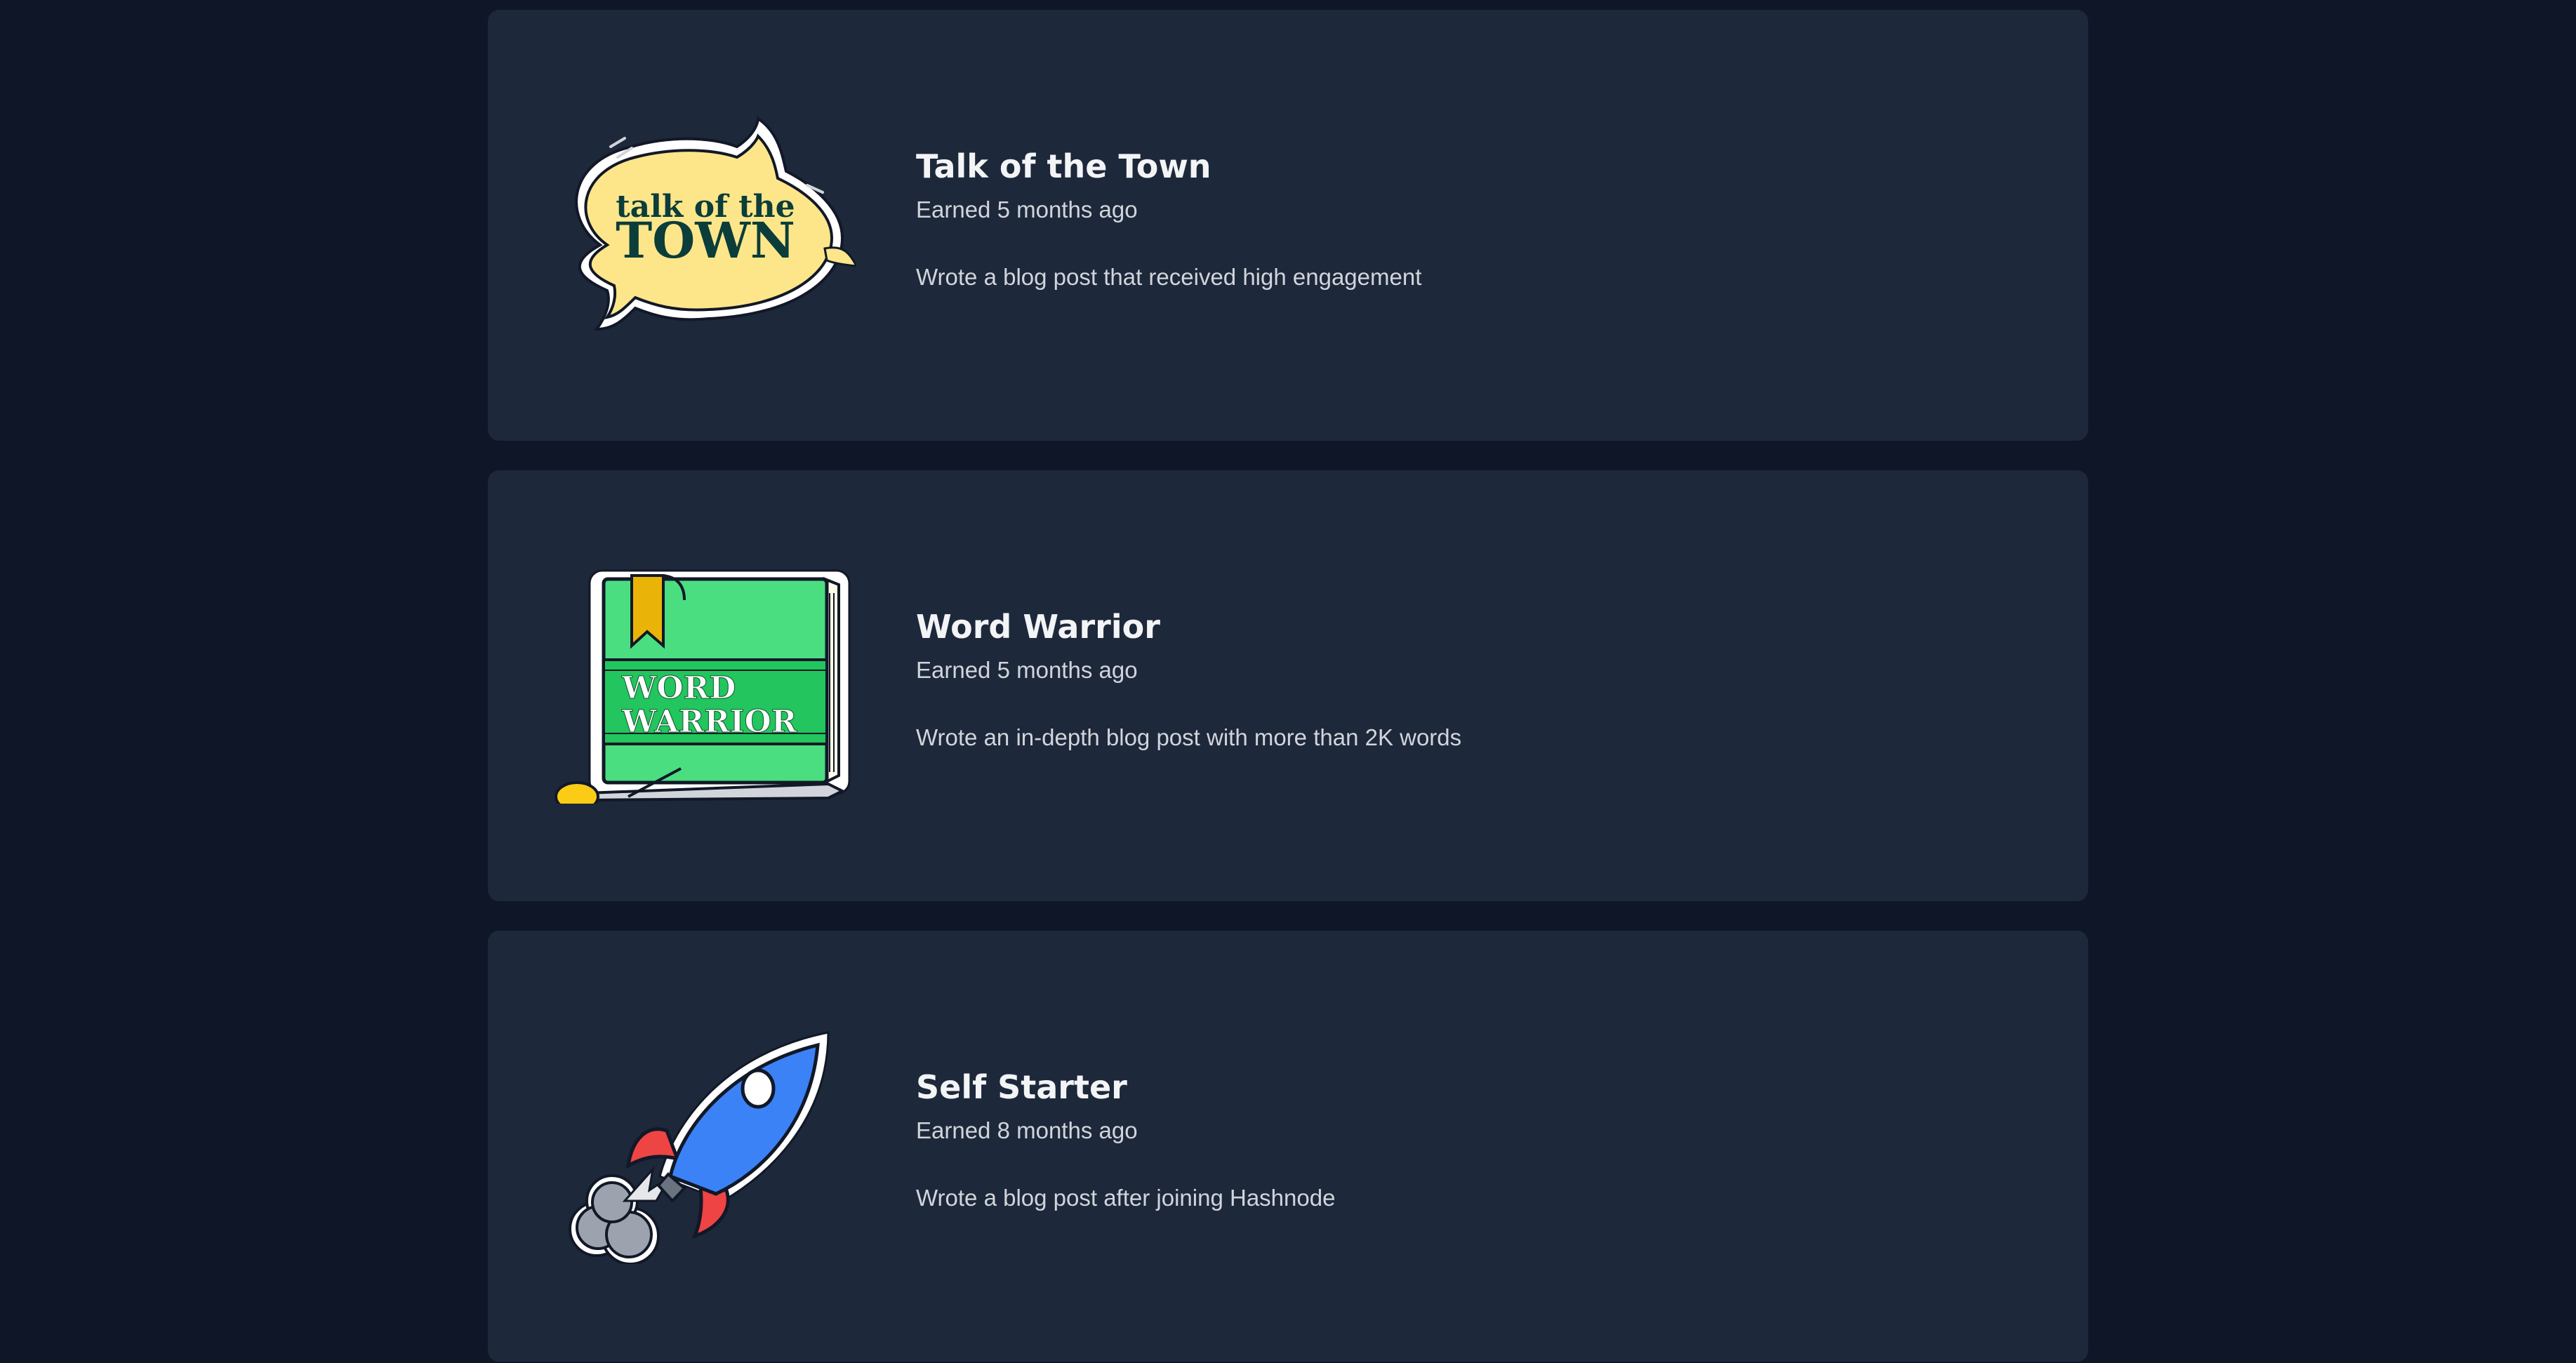 The height and width of the screenshot is (1363, 2576). Describe the element at coordinates (702, 1144) in the screenshot. I see `self-starter-rocket-icon` at that location.